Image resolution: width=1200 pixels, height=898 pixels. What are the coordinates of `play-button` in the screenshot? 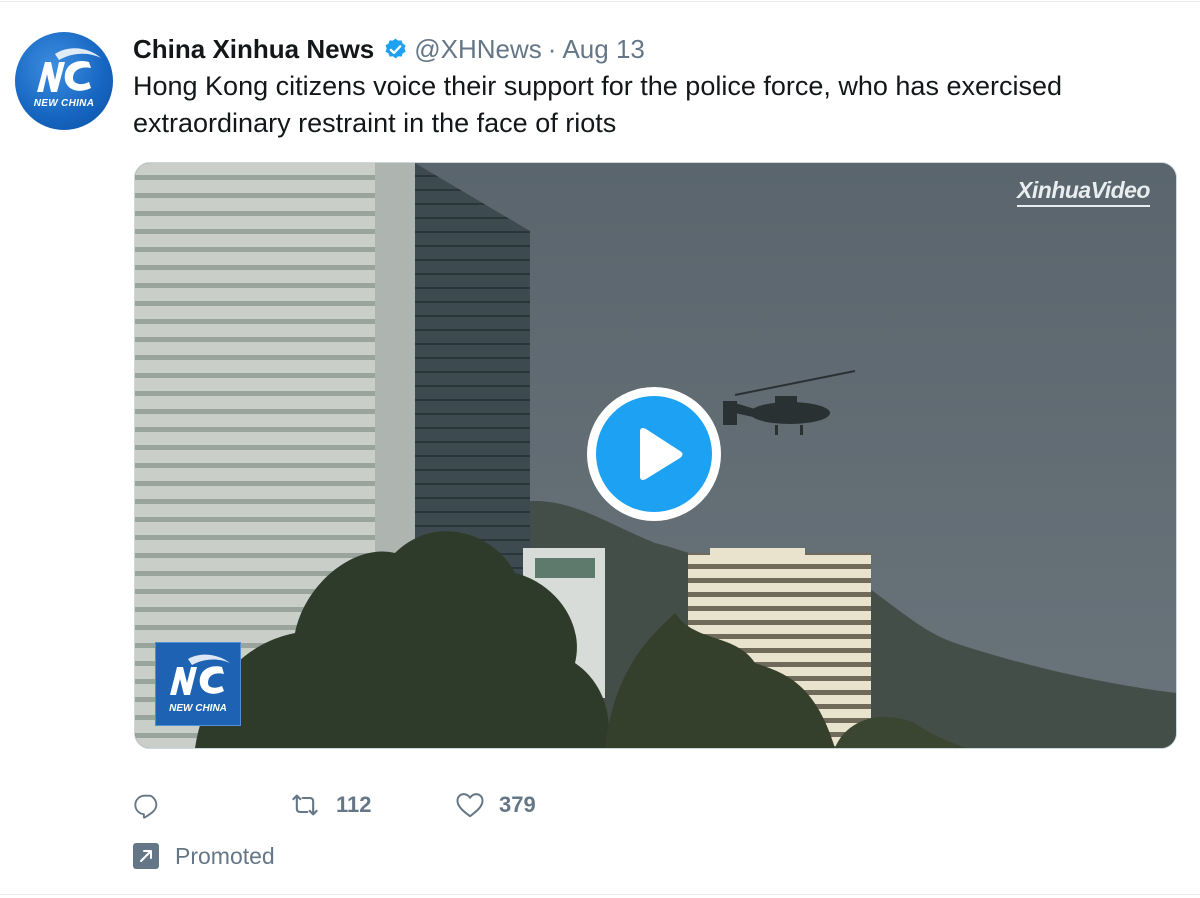 It's located at (654, 454).